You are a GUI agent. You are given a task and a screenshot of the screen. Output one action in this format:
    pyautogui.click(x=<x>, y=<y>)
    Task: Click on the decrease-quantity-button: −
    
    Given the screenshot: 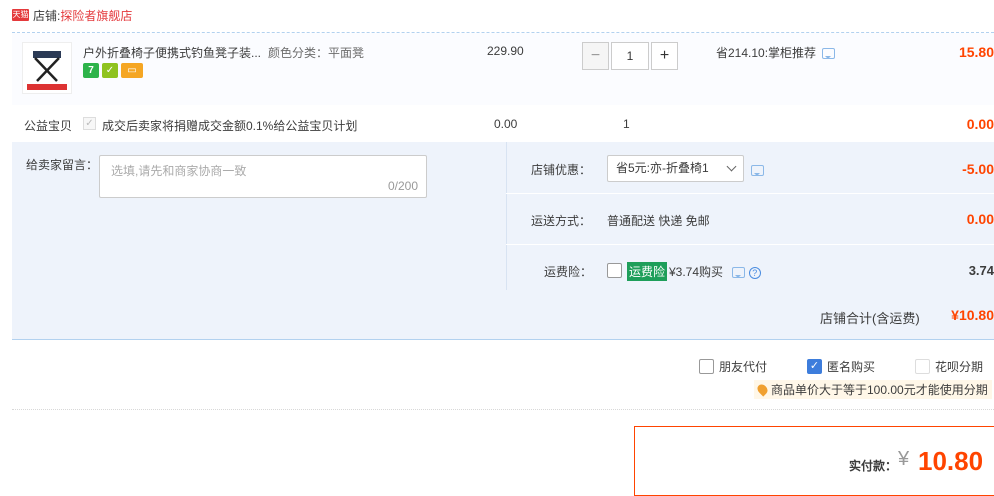 What is the action you would take?
    pyautogui.click(x=595, y=56)
    